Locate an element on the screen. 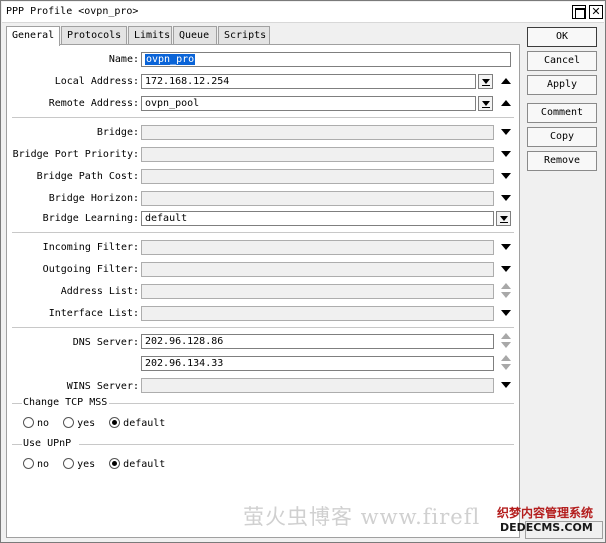 The image size is (606, 543). bridge-path-cost-field is located at coordinates (317, 176).